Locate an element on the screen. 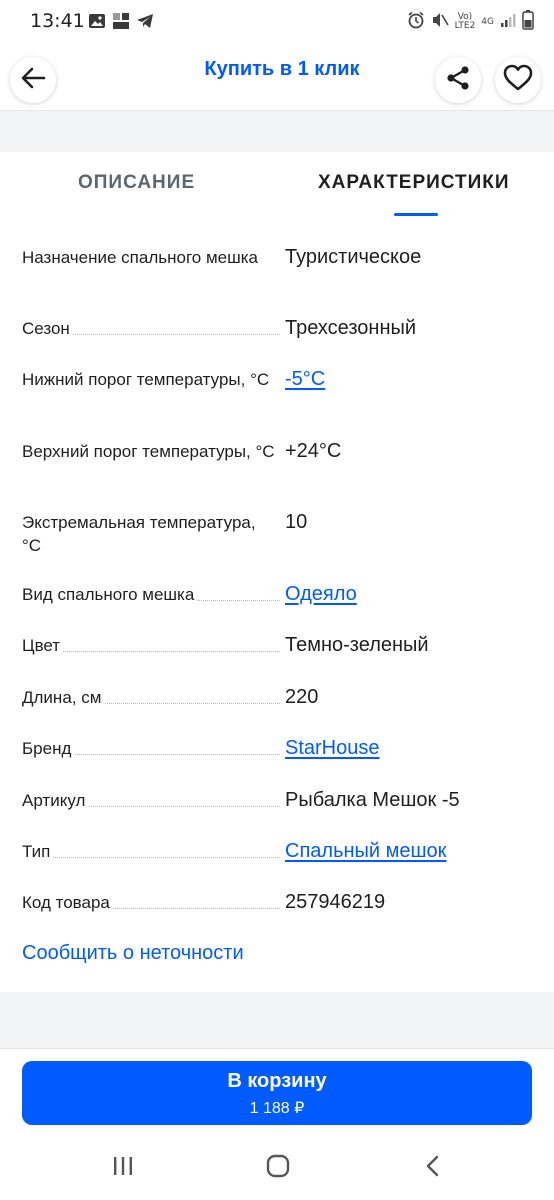 The width and height of the screenshot is (554, 1200). telegram-icon is located at coordinates (145, 23).